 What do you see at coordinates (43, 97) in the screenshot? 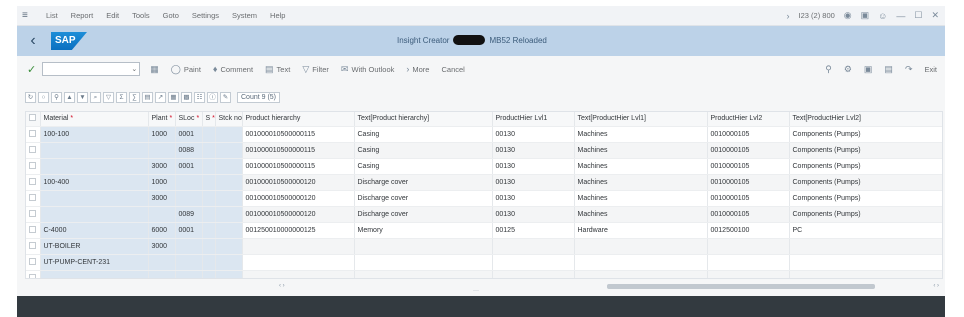
I see `details-icon: ○` at bounding box center [43, 97].